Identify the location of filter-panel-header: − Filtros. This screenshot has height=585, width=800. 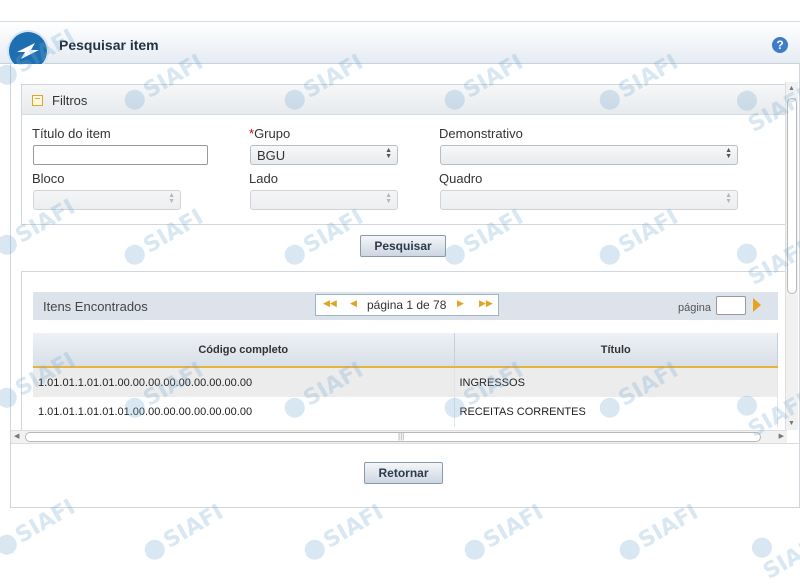
(404, 100).